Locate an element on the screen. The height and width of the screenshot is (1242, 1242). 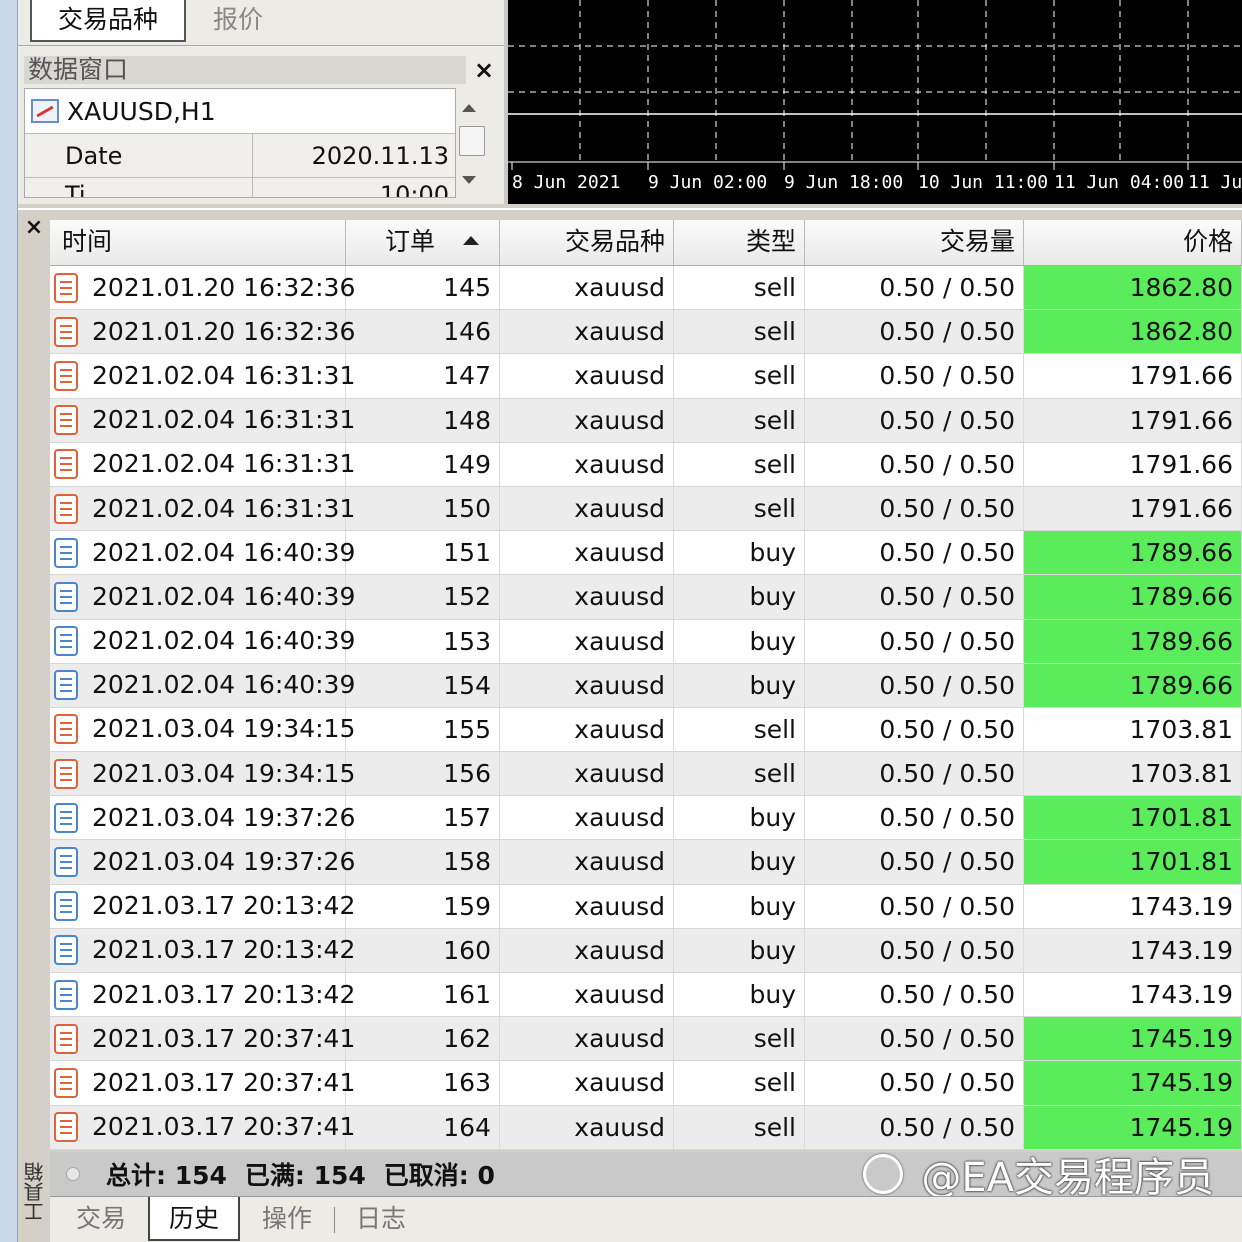
chart-time-label: 11 Jun is located at coordinates (1215, 182).